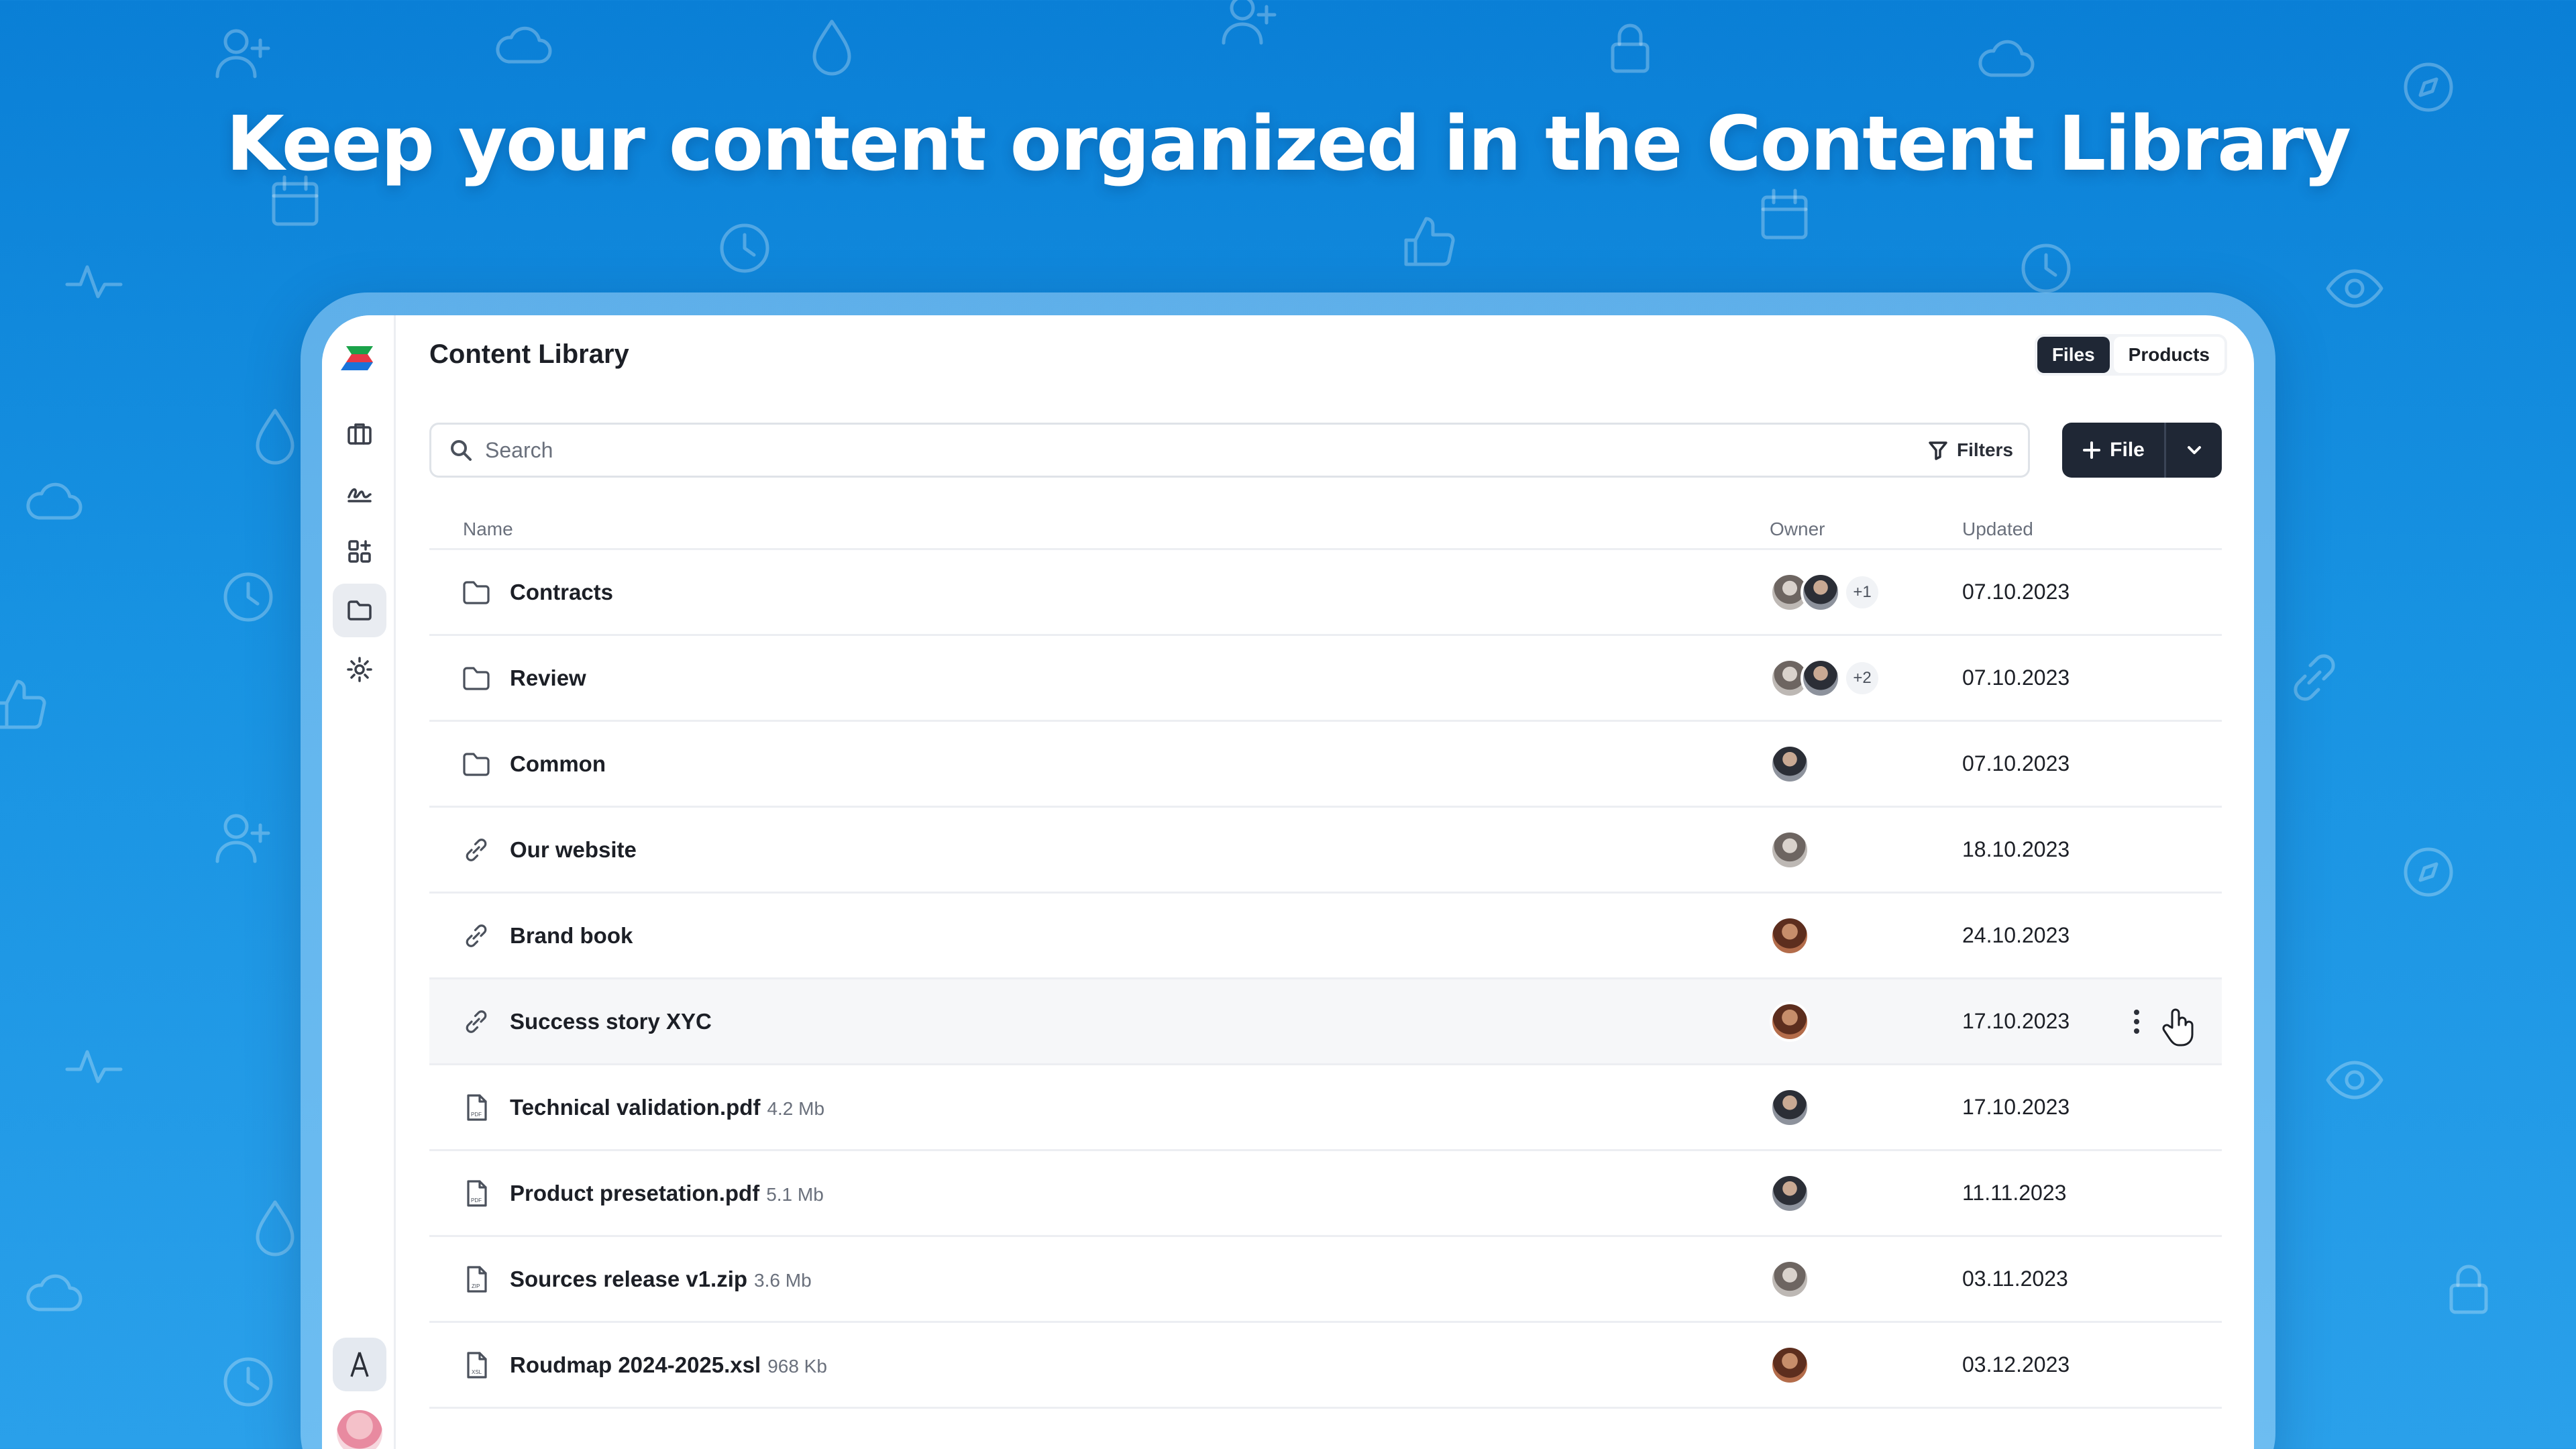  What do you see at coordinates (476, 1115) in the screenshot?
I see `svg-text: PDF` at bounding box center [476, 1115].